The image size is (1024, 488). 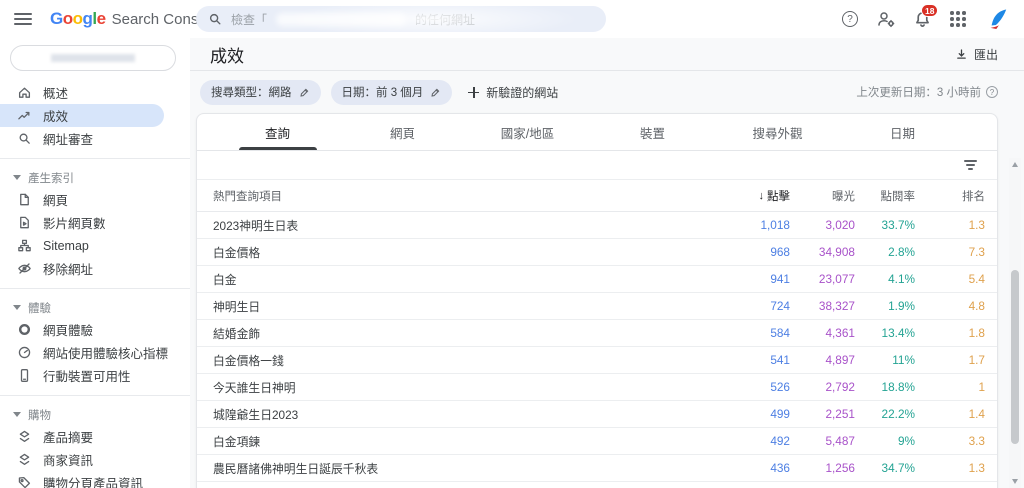 I want to click on tab-pages: 網頁, so click(x=402, y=132).